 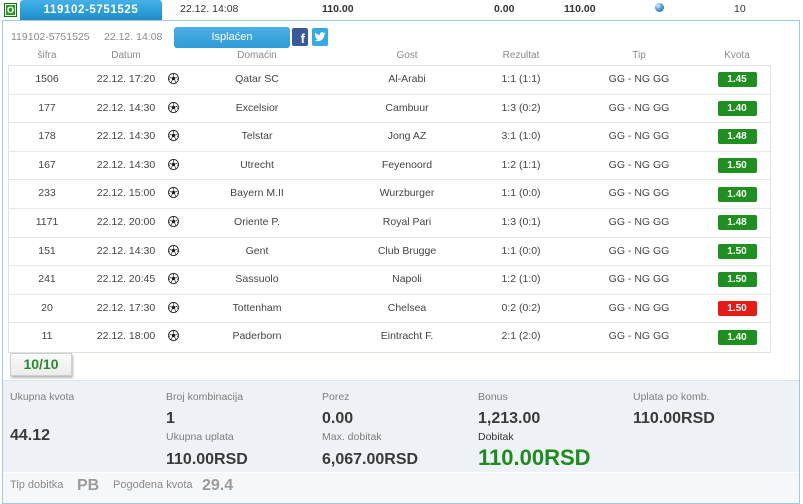 What do you see at coordinates (218, 485) in the screenshot?
I see `hit-odds-value: 29.4` at bounding box center [218, 485].